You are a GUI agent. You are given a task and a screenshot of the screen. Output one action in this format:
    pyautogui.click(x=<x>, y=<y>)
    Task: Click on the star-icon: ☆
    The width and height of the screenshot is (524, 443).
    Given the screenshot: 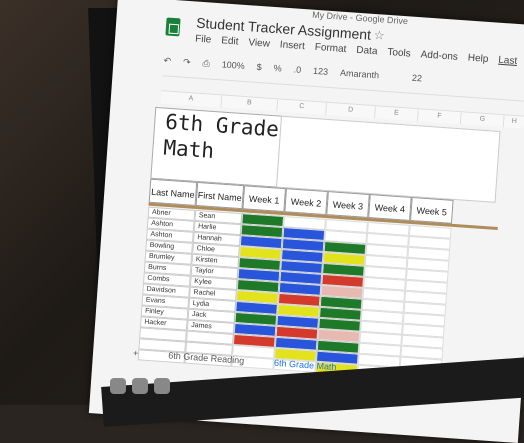 What is the action you would take?
    pyautogui.click(x=379, y=35)
    